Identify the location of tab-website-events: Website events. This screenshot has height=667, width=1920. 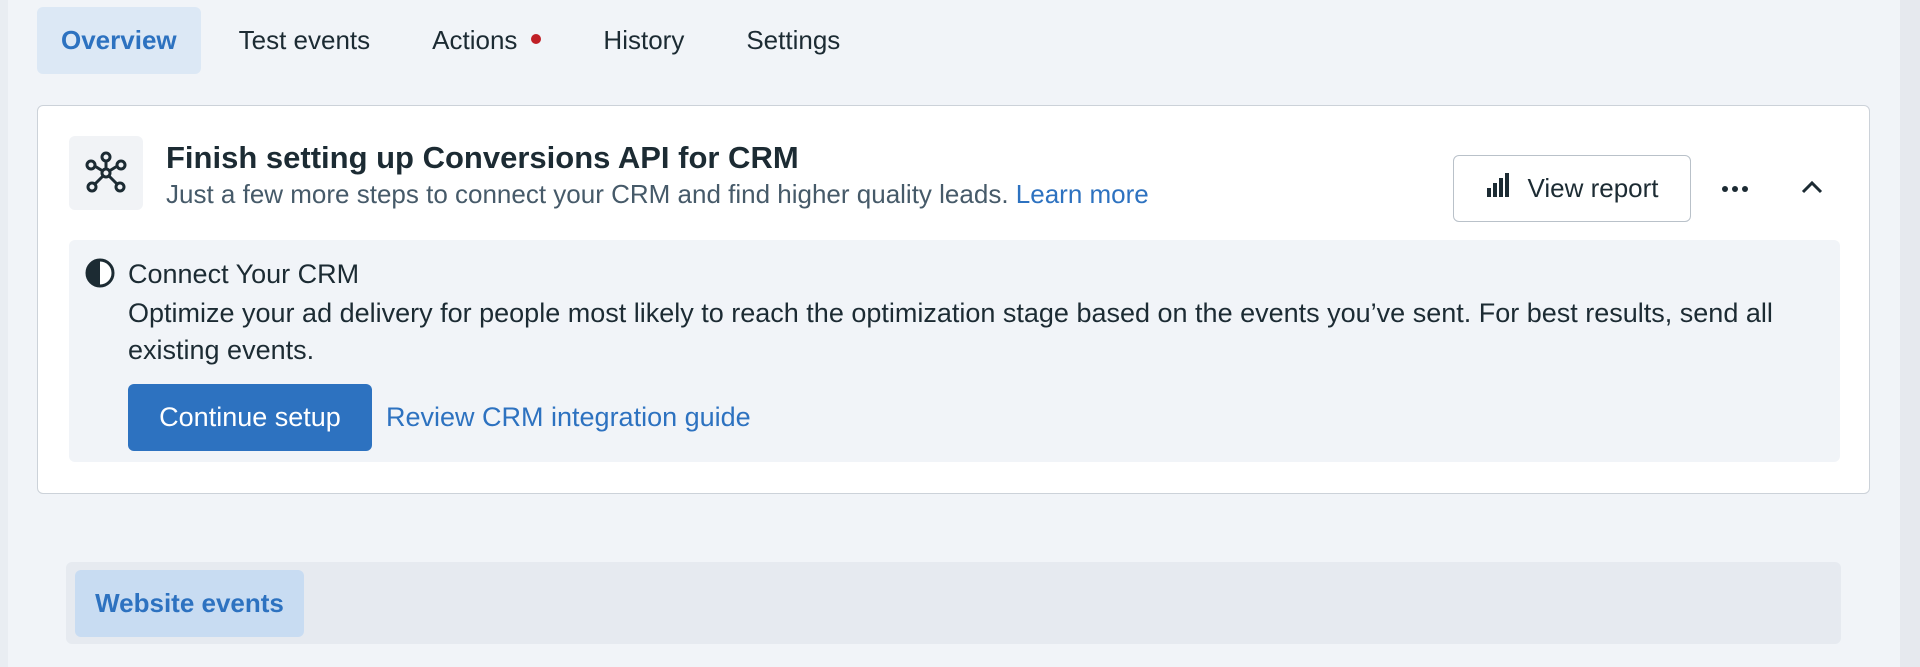
(189, 603).